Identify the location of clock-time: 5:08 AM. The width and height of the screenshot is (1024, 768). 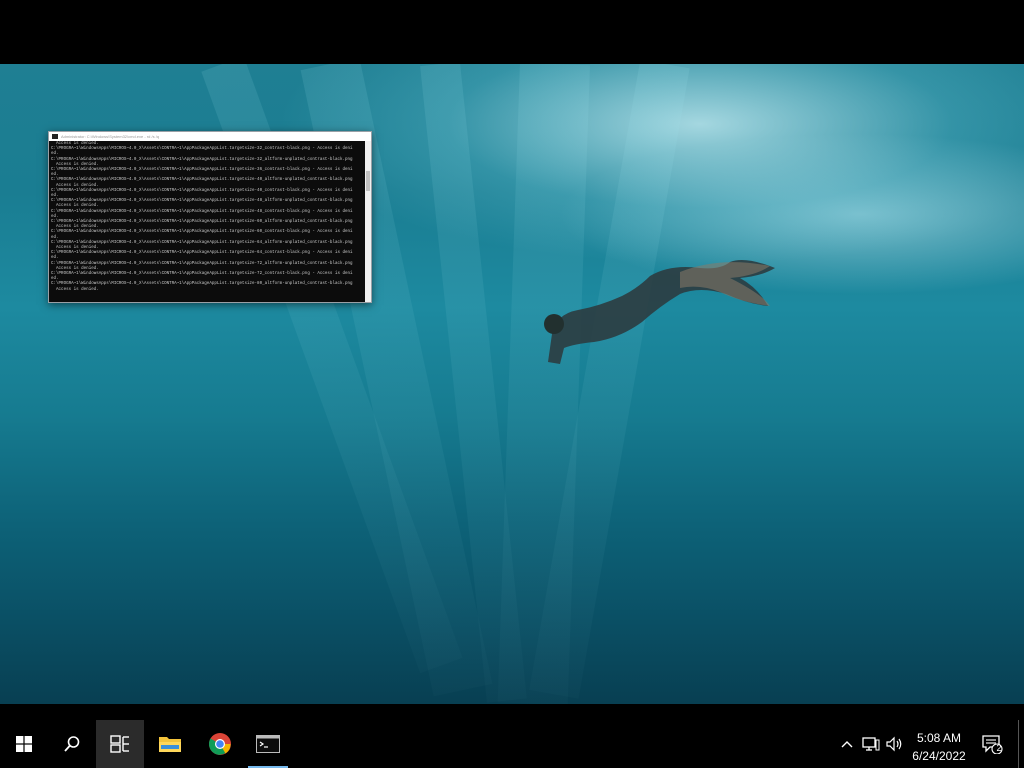
(939, 738).